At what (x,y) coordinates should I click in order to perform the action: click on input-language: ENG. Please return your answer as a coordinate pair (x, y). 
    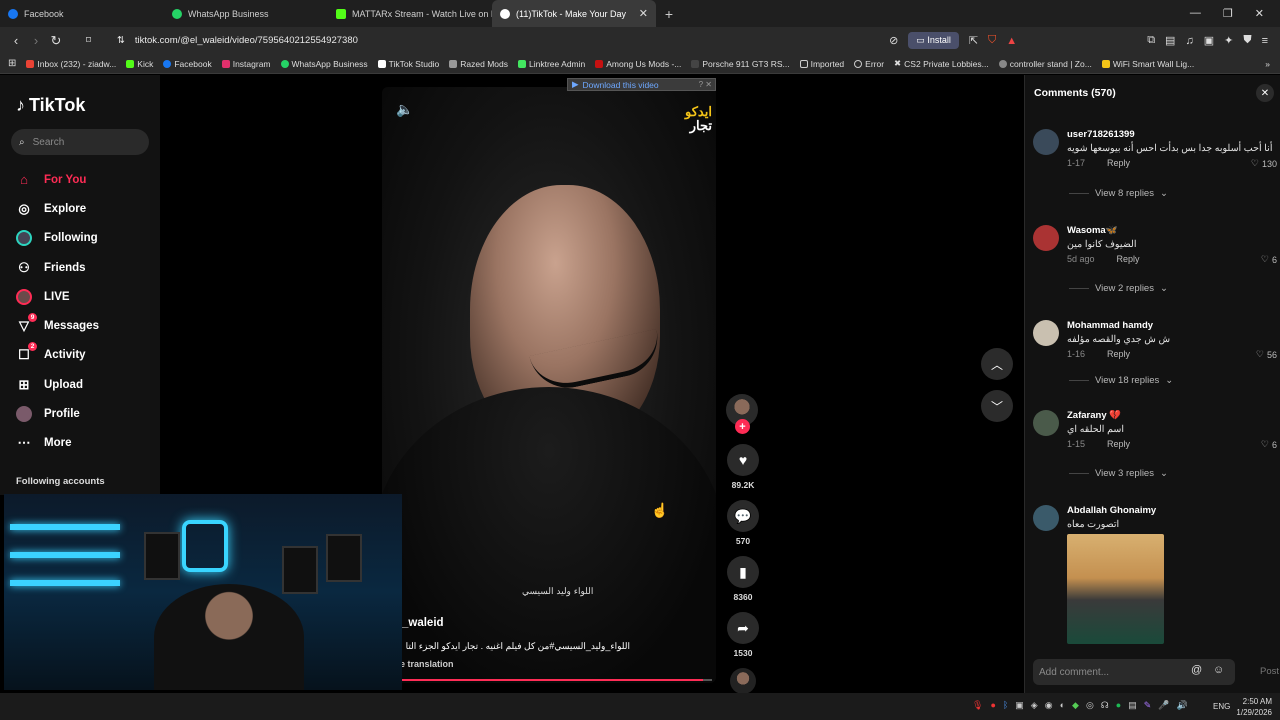
    Looking at the image, I should click on (1221, 706).